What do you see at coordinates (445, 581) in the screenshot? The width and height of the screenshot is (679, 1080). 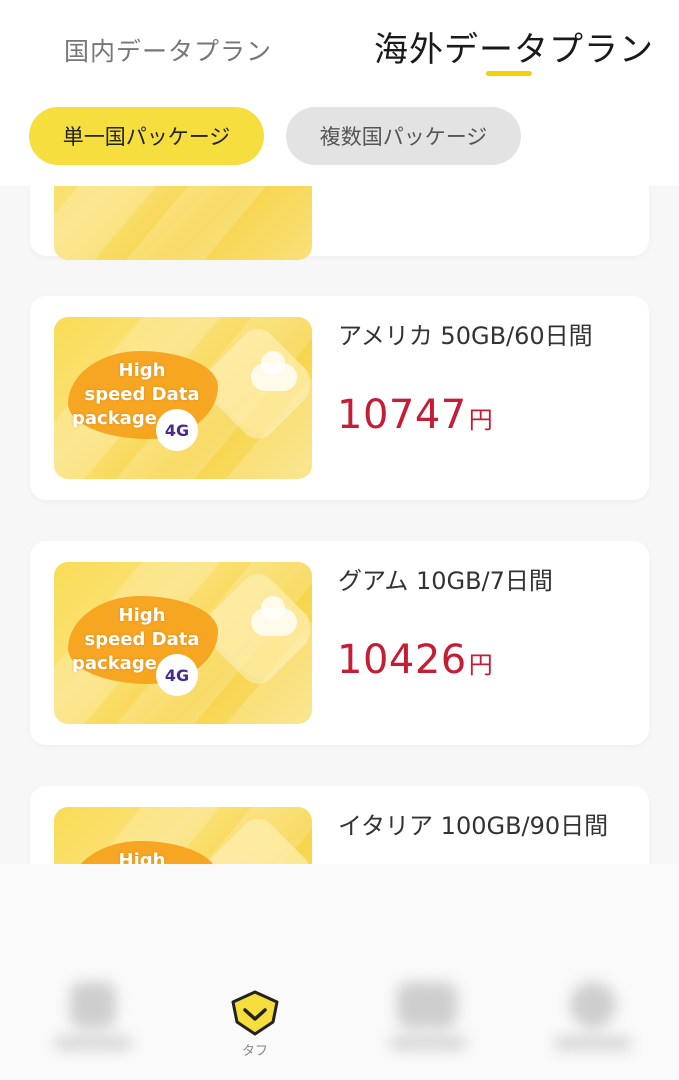 I see `product-title: グアム 10GB/7日間` at bounding box center [445, 581].